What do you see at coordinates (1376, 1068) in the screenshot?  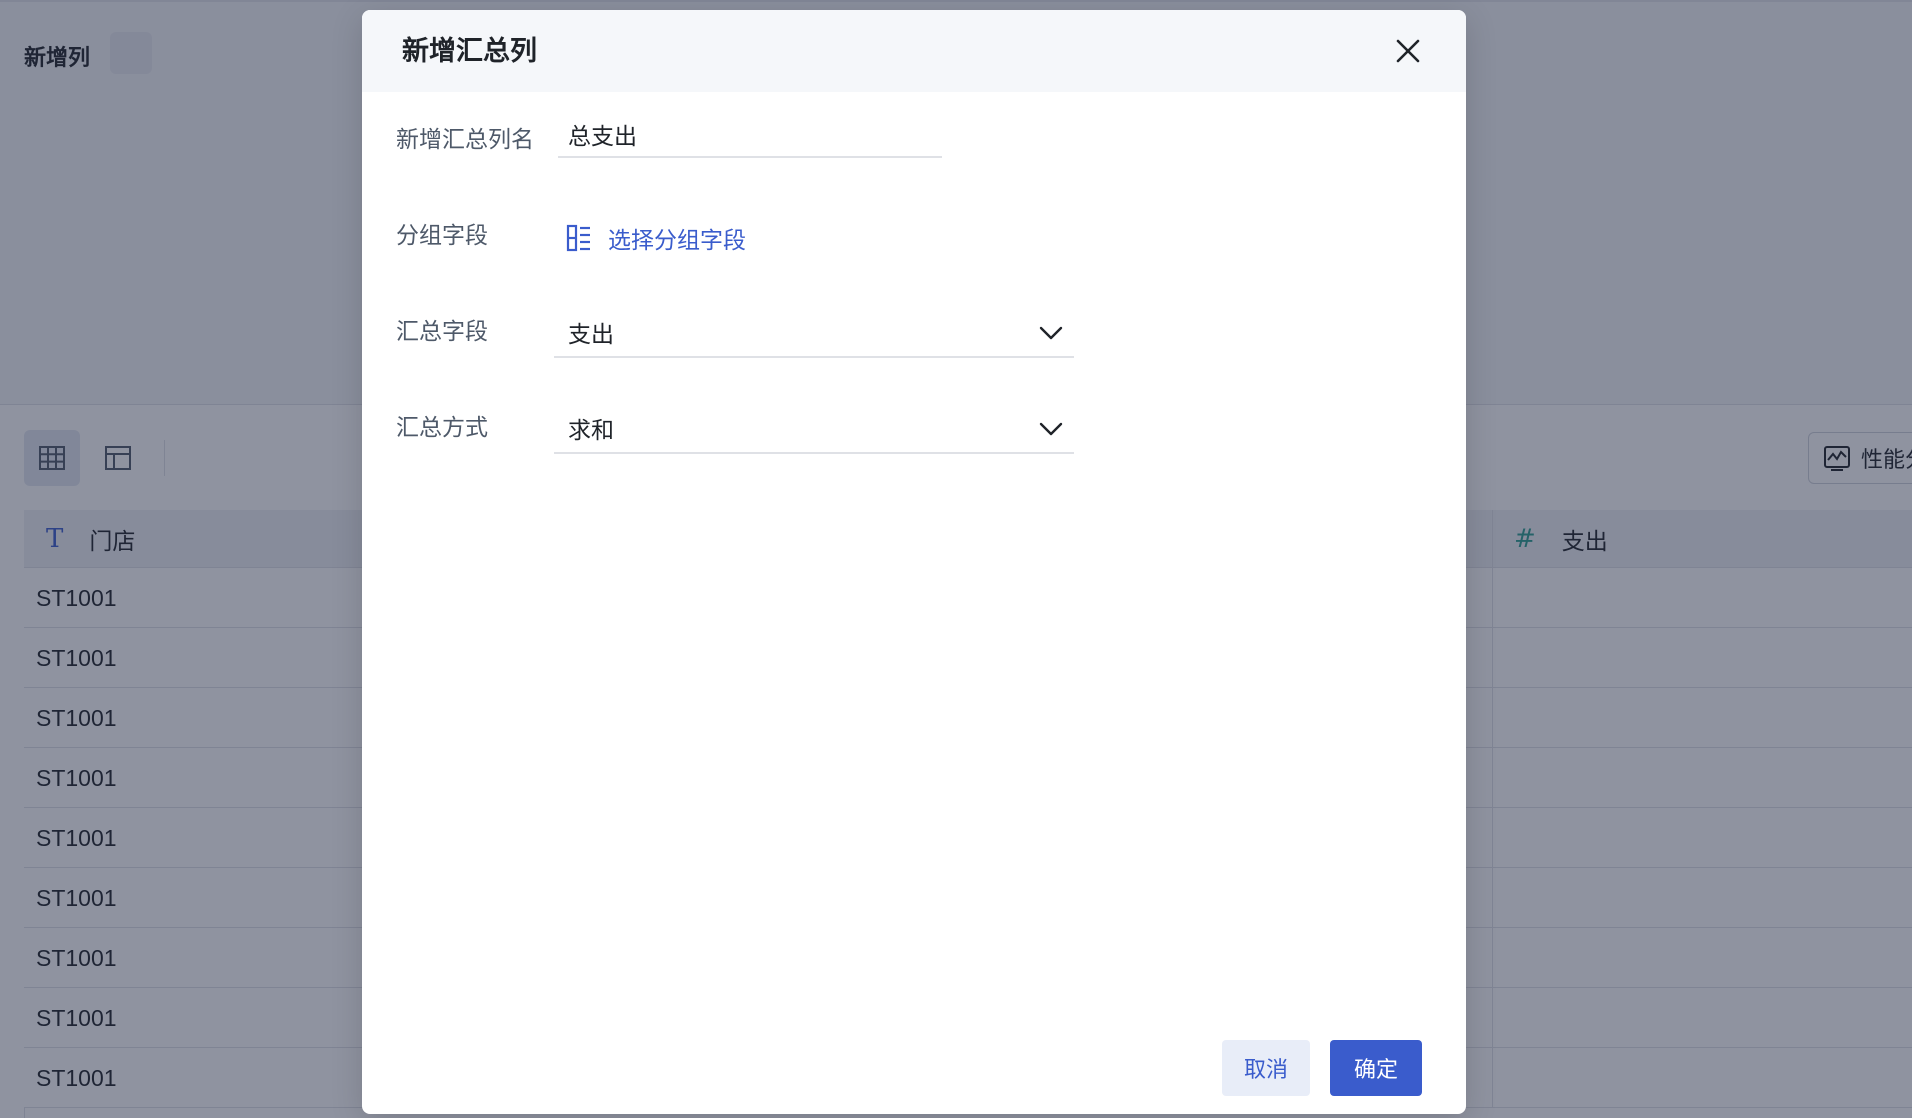 I see `confirm-button: 确定` at bounding box center [1376, 1068].